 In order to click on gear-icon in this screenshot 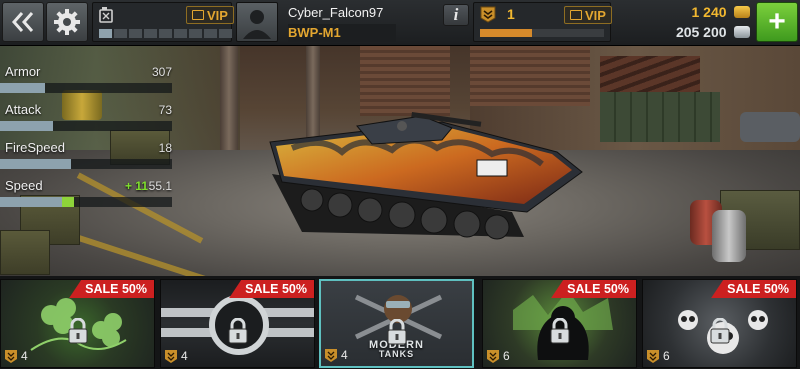, I will do `click(67, 22)`.